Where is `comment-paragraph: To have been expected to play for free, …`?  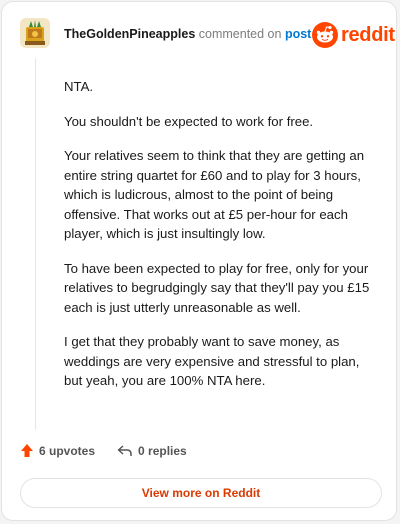 comment-paragraph: To have been expected to play for free, … is located at coordinates (217, 287).